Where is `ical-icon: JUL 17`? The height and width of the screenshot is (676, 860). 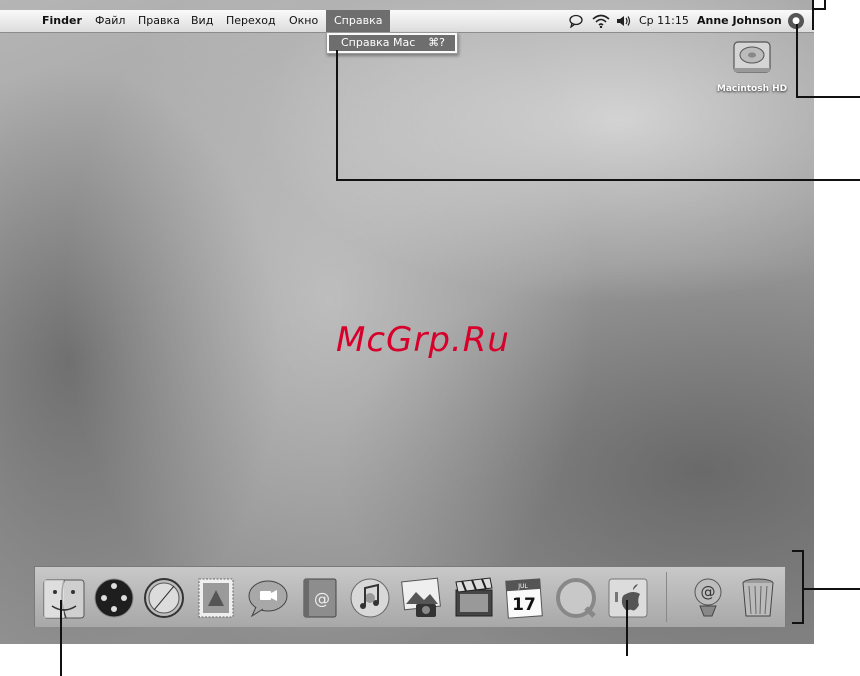
ical-icon: JUL 17 is located at coordinates (524, 598).